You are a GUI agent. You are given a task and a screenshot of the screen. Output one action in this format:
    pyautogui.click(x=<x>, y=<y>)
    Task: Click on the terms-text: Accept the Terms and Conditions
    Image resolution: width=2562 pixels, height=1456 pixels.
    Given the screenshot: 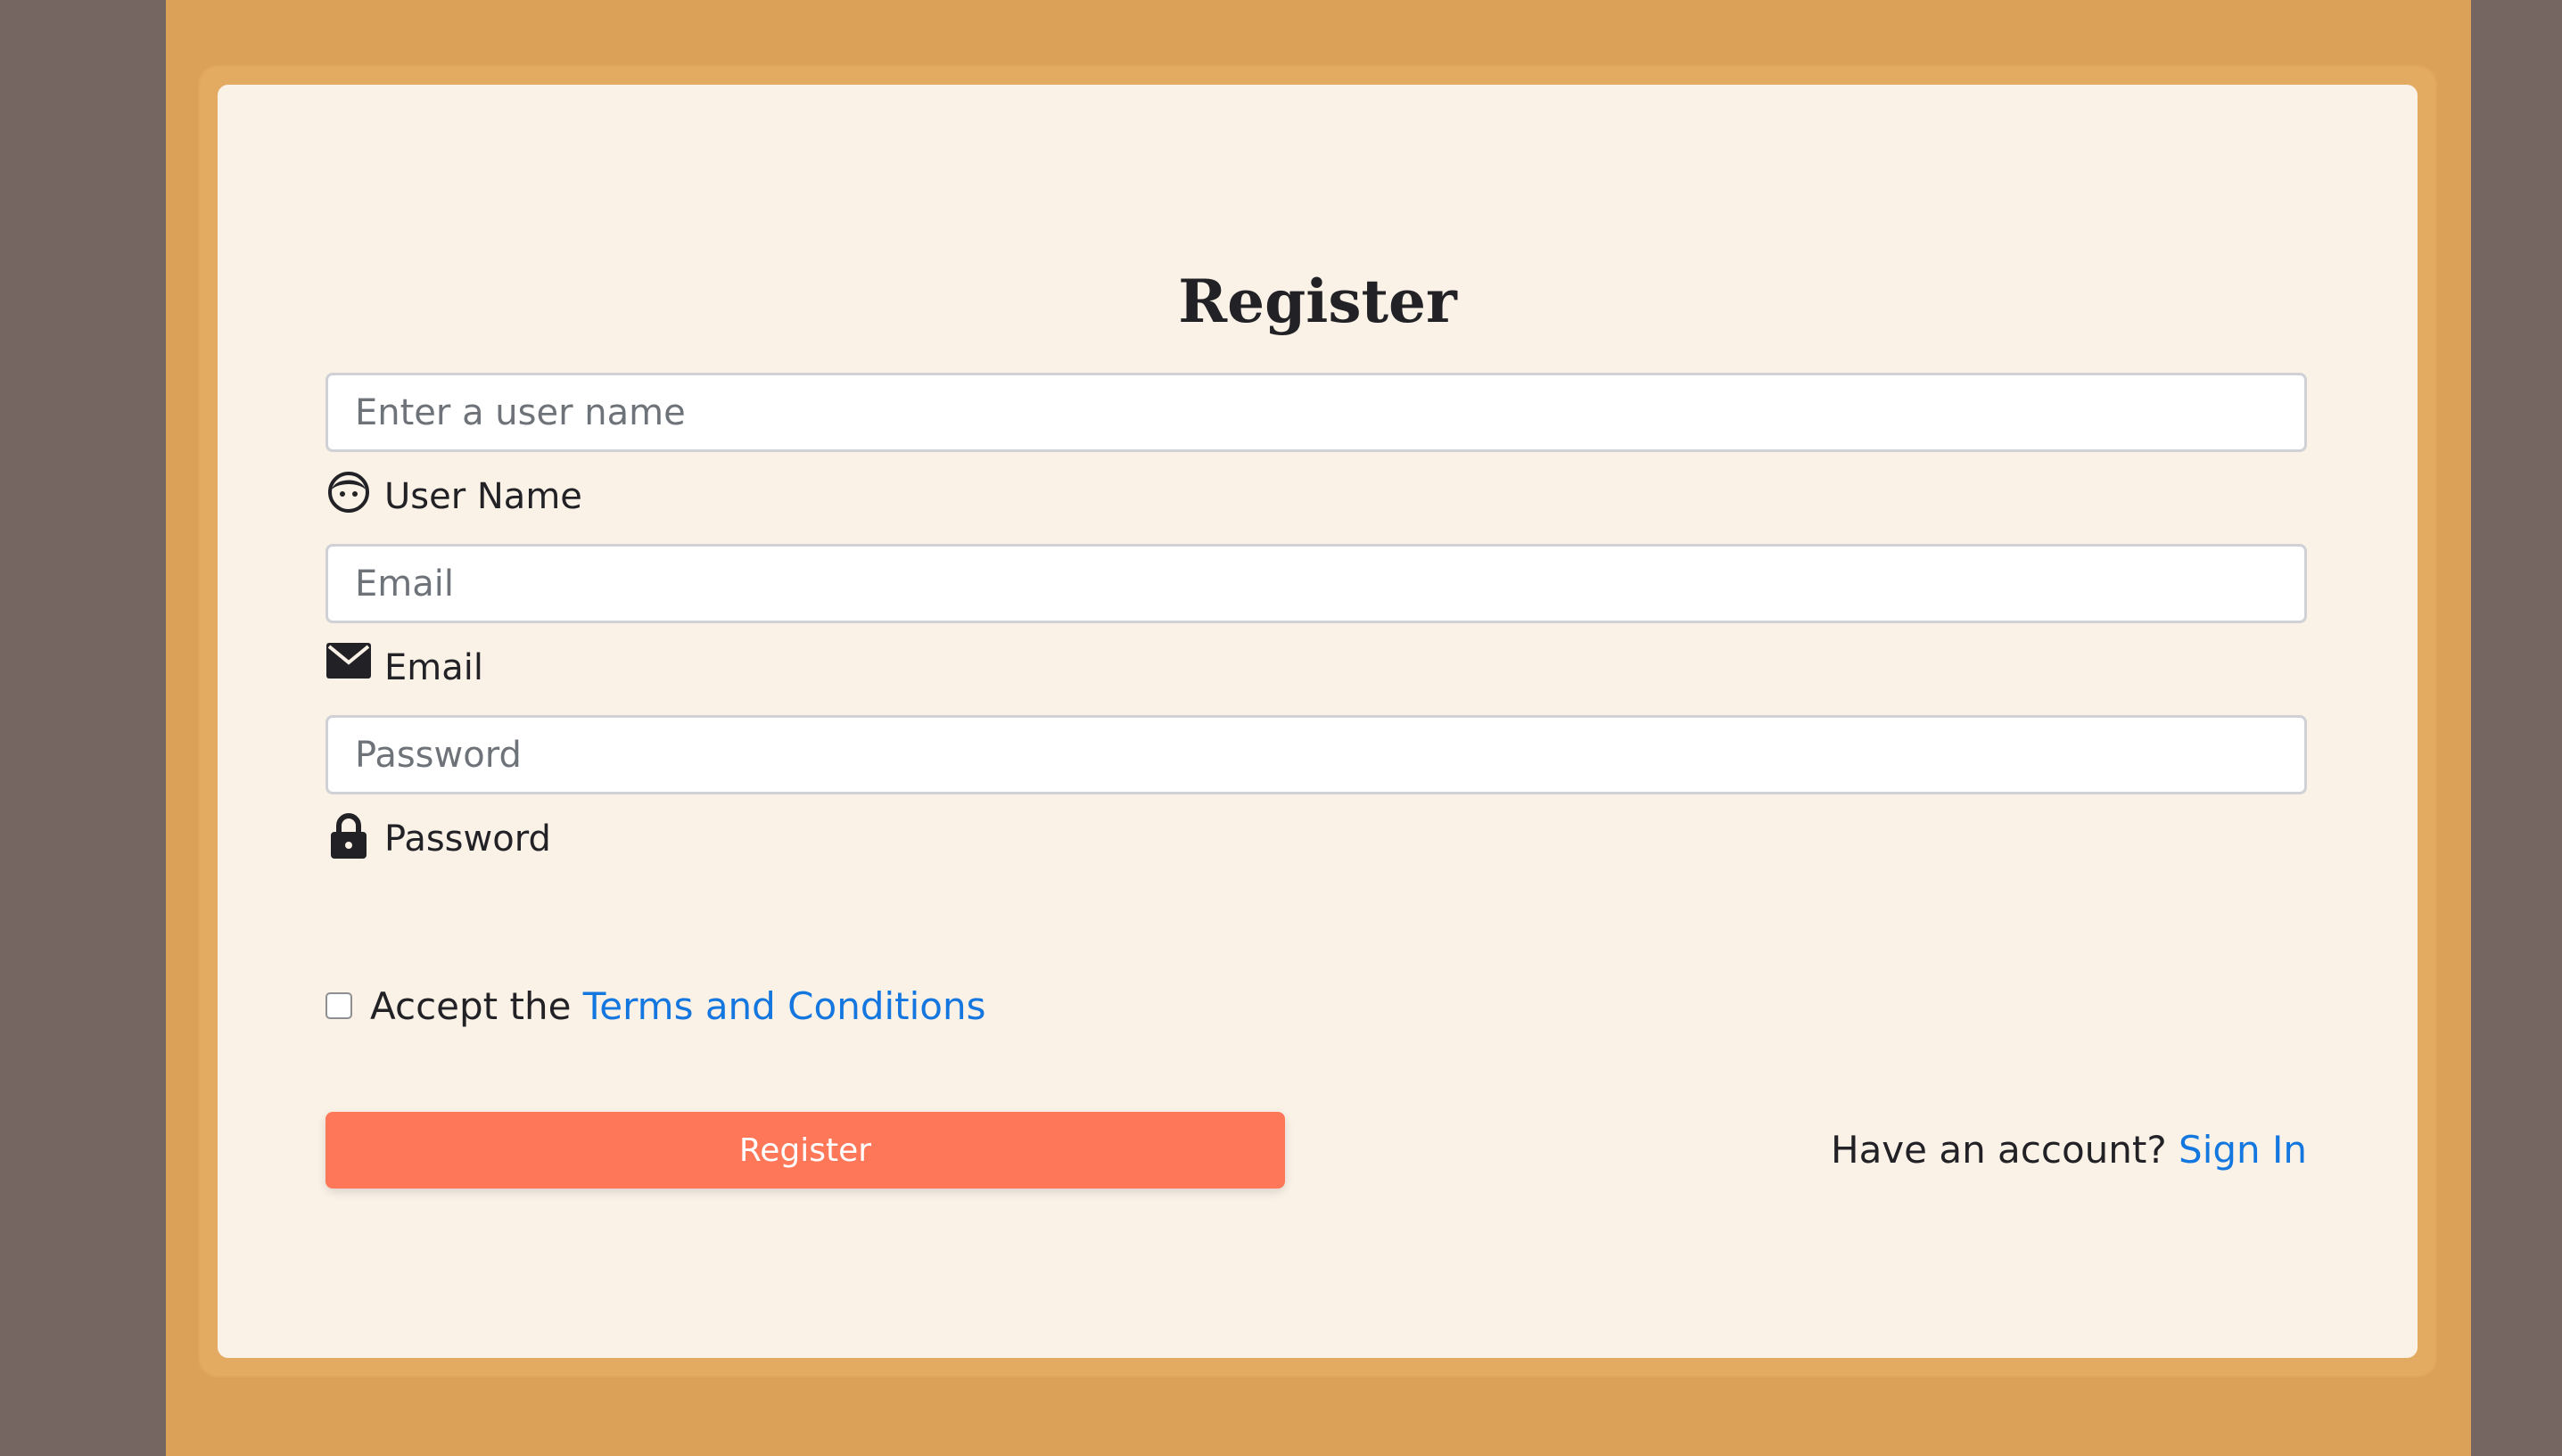 What is the action you would take?
    pyautogui.click(x=678, y=1006)
    